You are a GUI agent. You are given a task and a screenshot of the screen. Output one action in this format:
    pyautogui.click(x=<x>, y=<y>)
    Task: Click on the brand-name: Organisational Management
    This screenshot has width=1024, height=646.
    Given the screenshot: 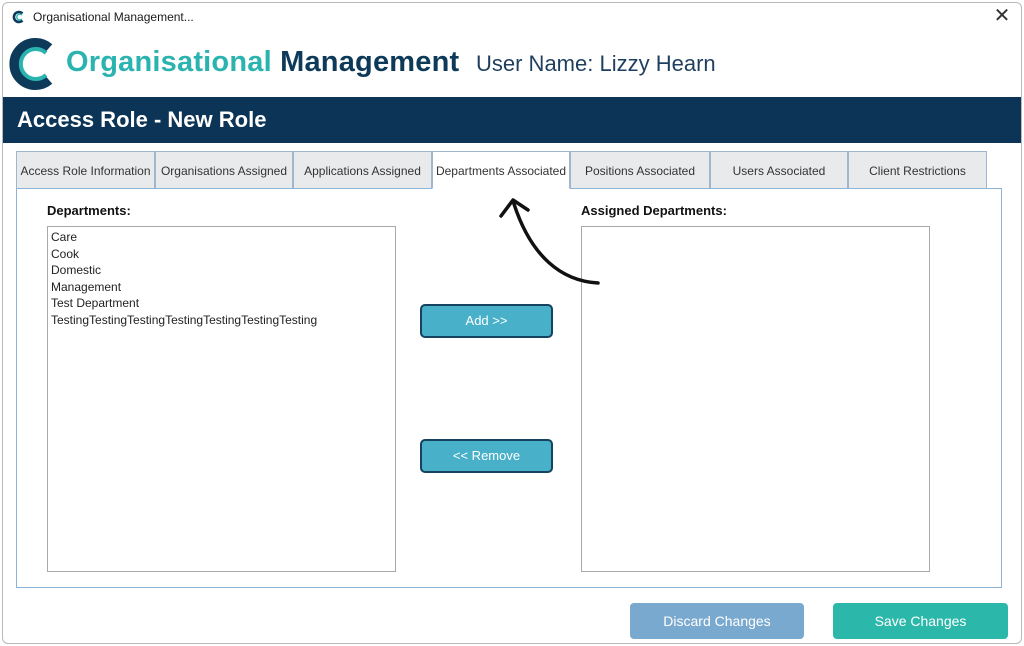 What is the action you would take?
    pyautogui.click(x=262, y=62)
    